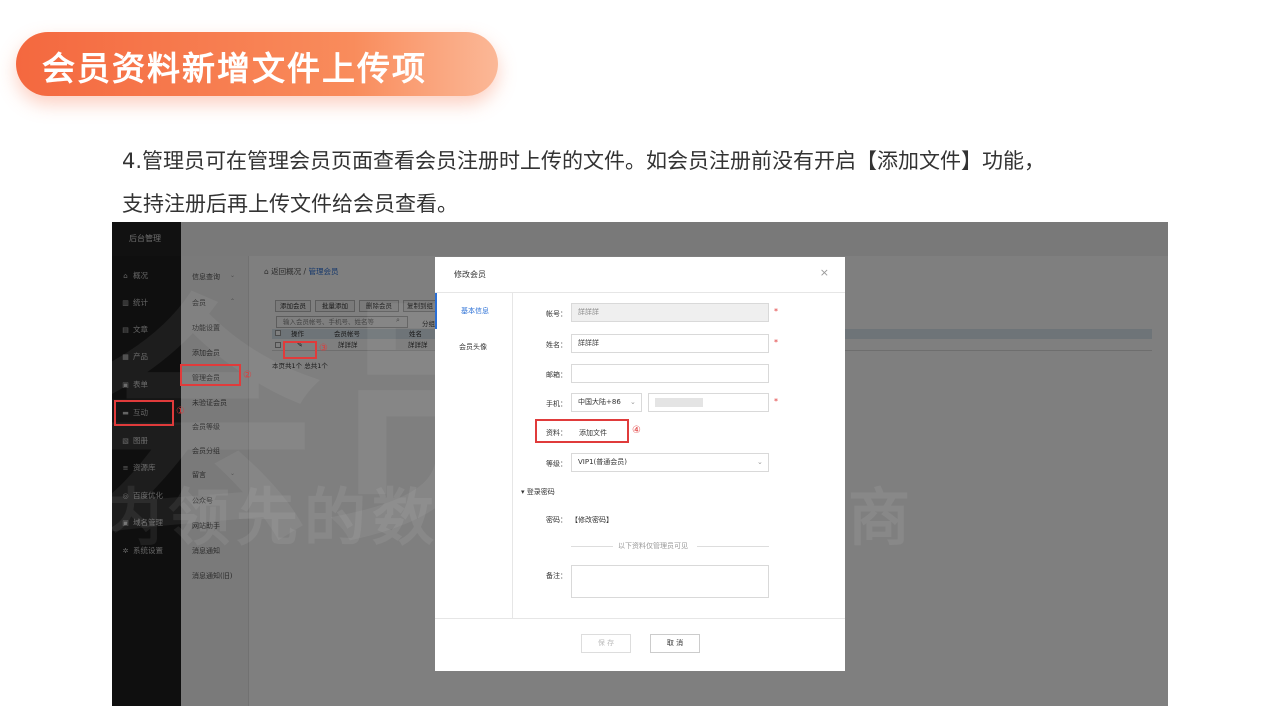  Describe the element at coordinates (470, 274) in the screenshot. I see `modal-title: 修改会员` at that location.